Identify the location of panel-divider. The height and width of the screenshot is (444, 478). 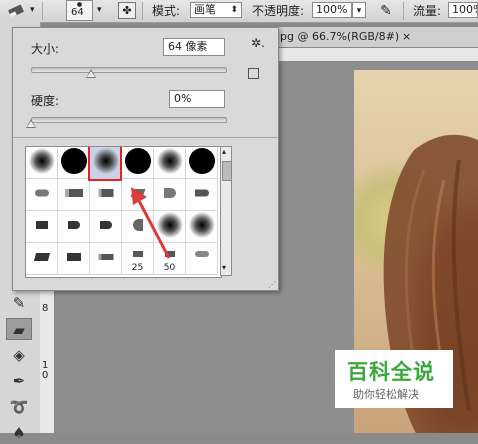
(145, 137).